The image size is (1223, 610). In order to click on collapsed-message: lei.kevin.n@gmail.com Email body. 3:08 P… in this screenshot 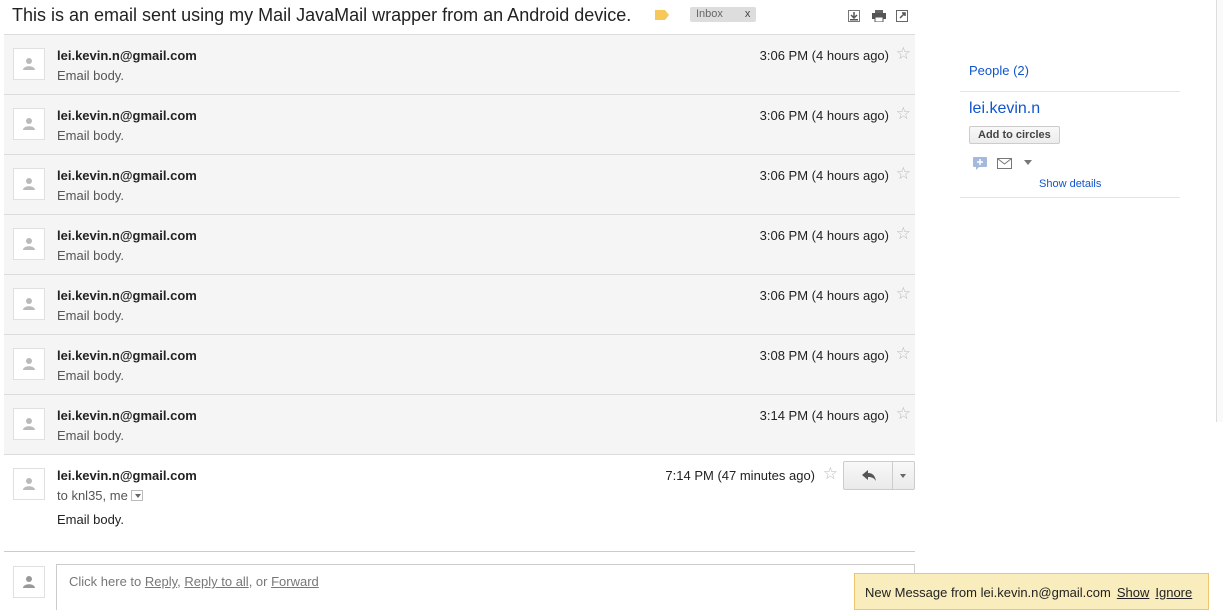, I will do `click(459, 364)`.